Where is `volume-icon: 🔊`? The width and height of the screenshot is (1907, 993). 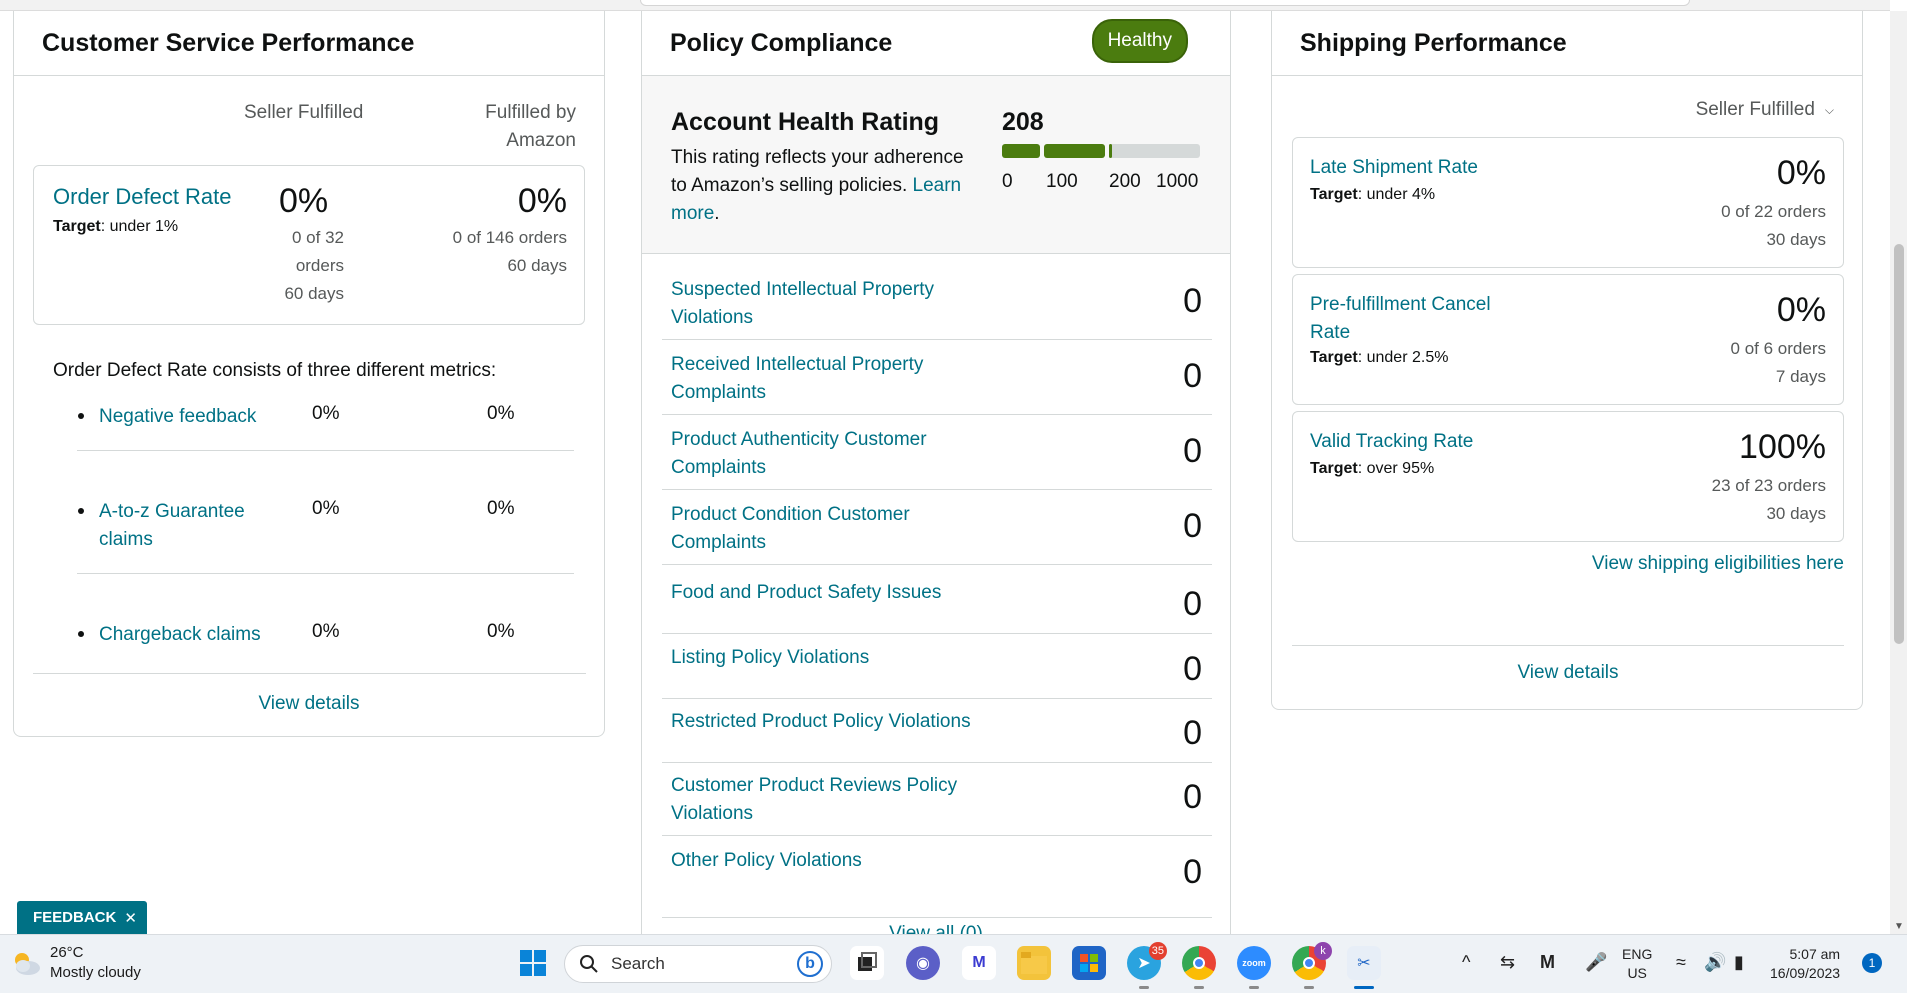
volume-icon: 🔊 is located at coordinates (1715, 962).